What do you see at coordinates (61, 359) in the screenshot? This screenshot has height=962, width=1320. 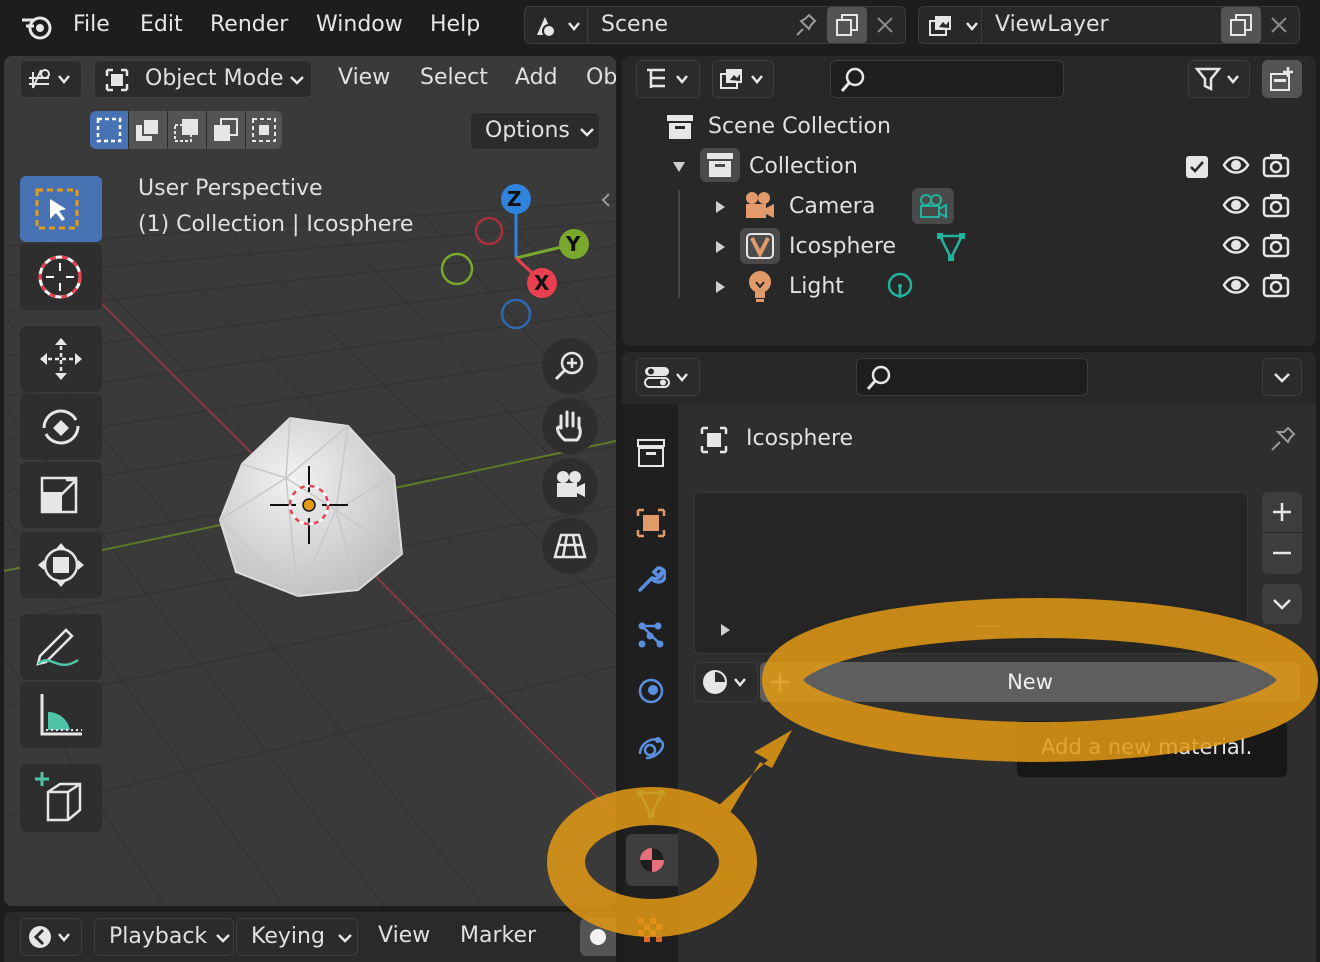 I see `tool-move` at bounding box center [61, 359].